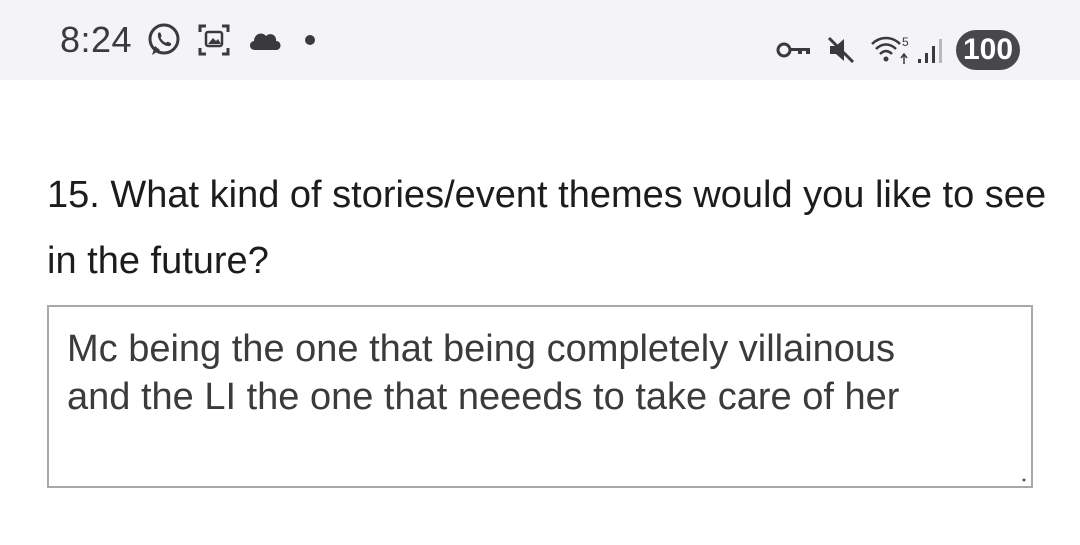 The height and width of the screenshot is (545, 1080). I want to click on mute-icon, so click(841, 50).